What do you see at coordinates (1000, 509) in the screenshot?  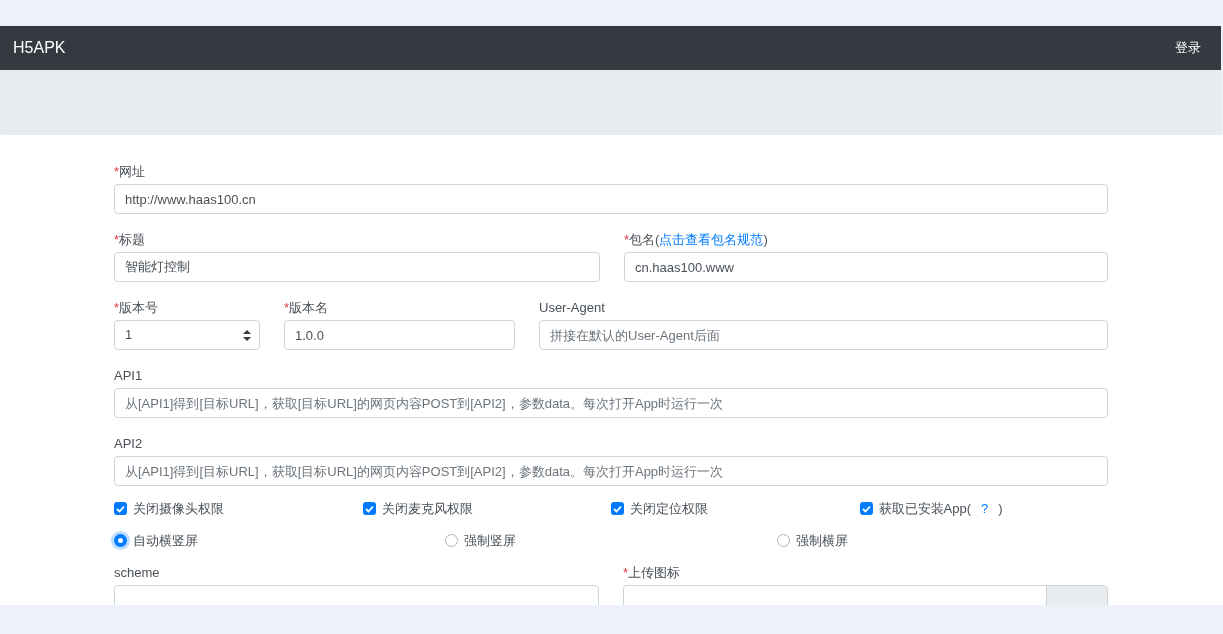 I see `checkbox-label: )` at bounding box center [1000, 509].